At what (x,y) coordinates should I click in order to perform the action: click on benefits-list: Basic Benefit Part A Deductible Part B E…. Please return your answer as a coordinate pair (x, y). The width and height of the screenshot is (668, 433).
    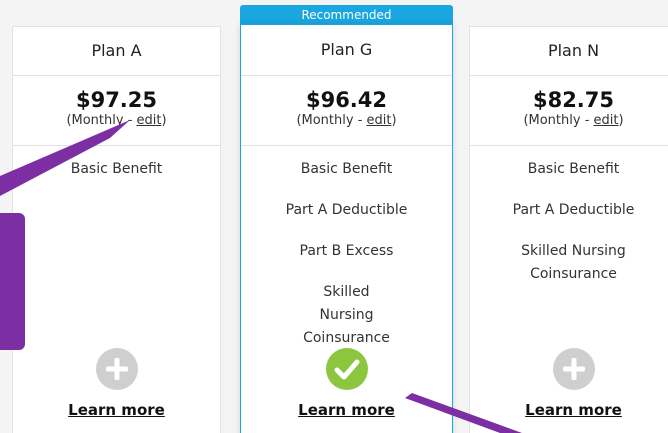
    Looking at the image, I should click on (346, 248).